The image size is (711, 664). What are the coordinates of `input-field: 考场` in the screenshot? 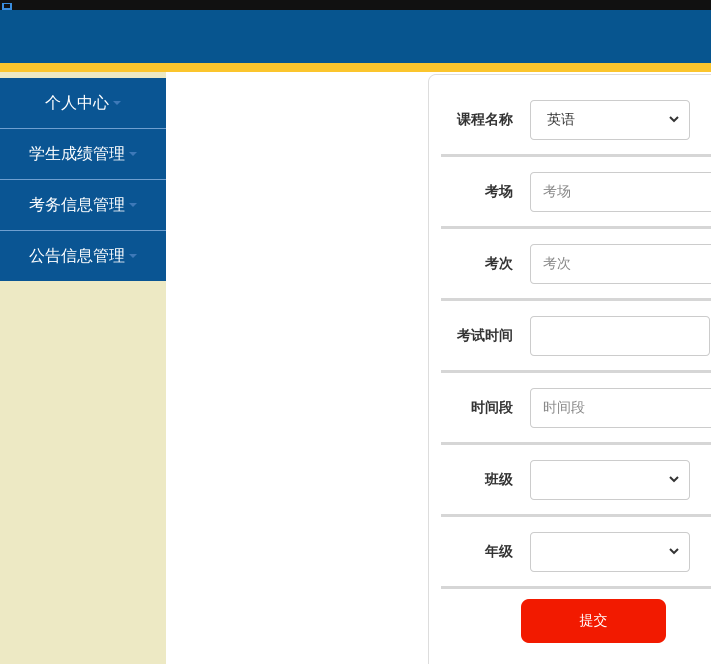 It's located at (620, 192).